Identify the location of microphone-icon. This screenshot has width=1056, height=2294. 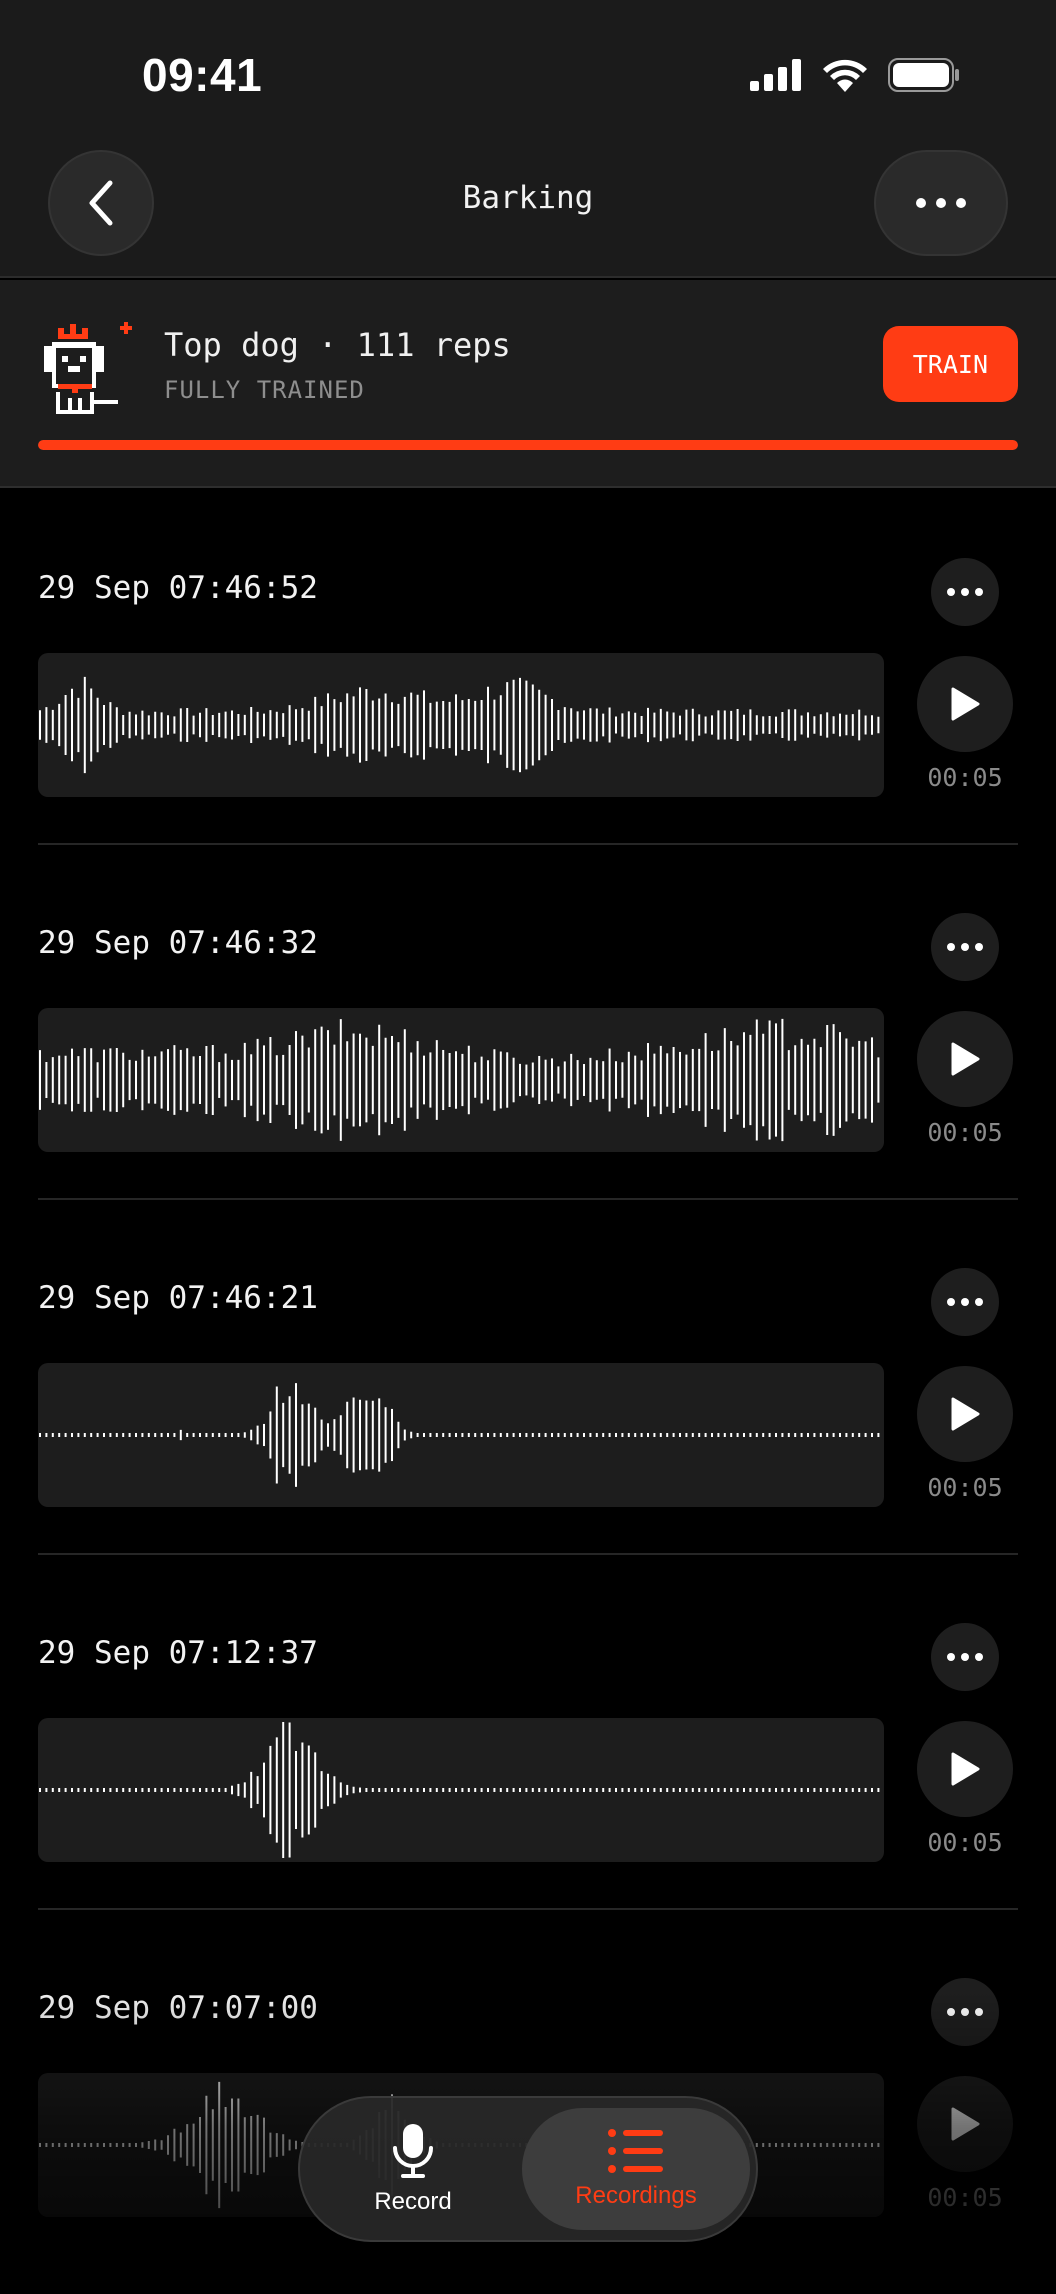
(413, 2151).